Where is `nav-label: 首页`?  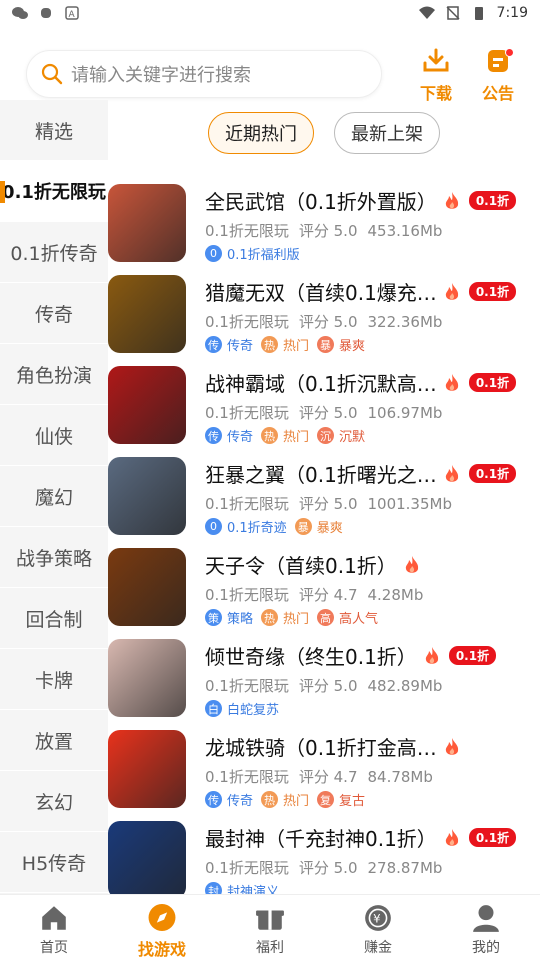
nav-label: 首页 is located at coordinates (54, 948).